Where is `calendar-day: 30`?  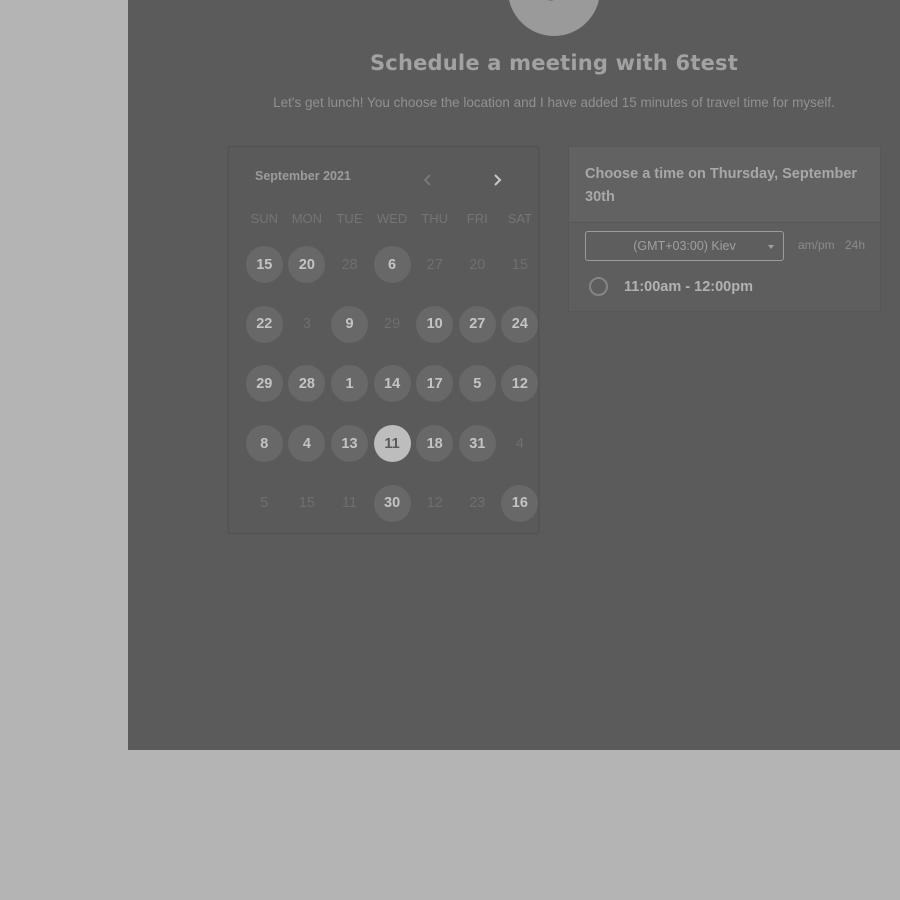
calendar-day: 30 is located at coordinates (392, 503).